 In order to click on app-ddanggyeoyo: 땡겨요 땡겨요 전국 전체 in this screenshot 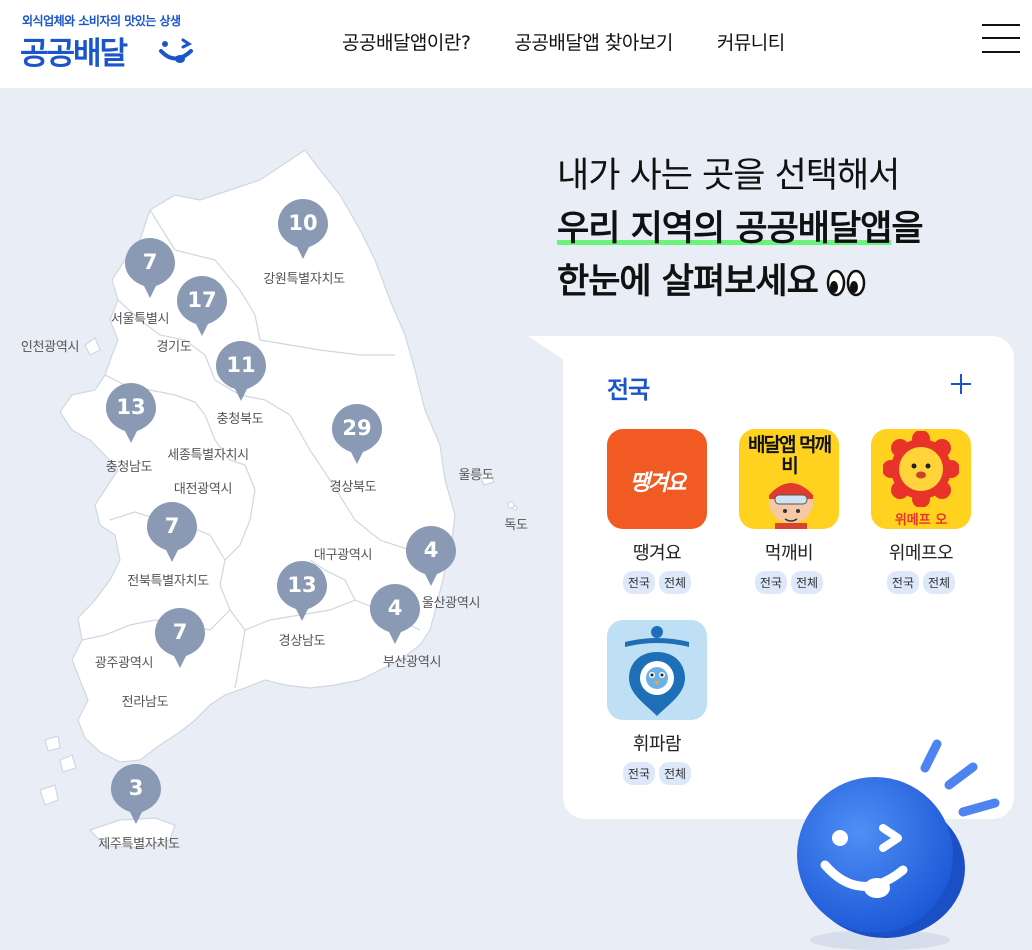, I will do `click(657, 511)`.